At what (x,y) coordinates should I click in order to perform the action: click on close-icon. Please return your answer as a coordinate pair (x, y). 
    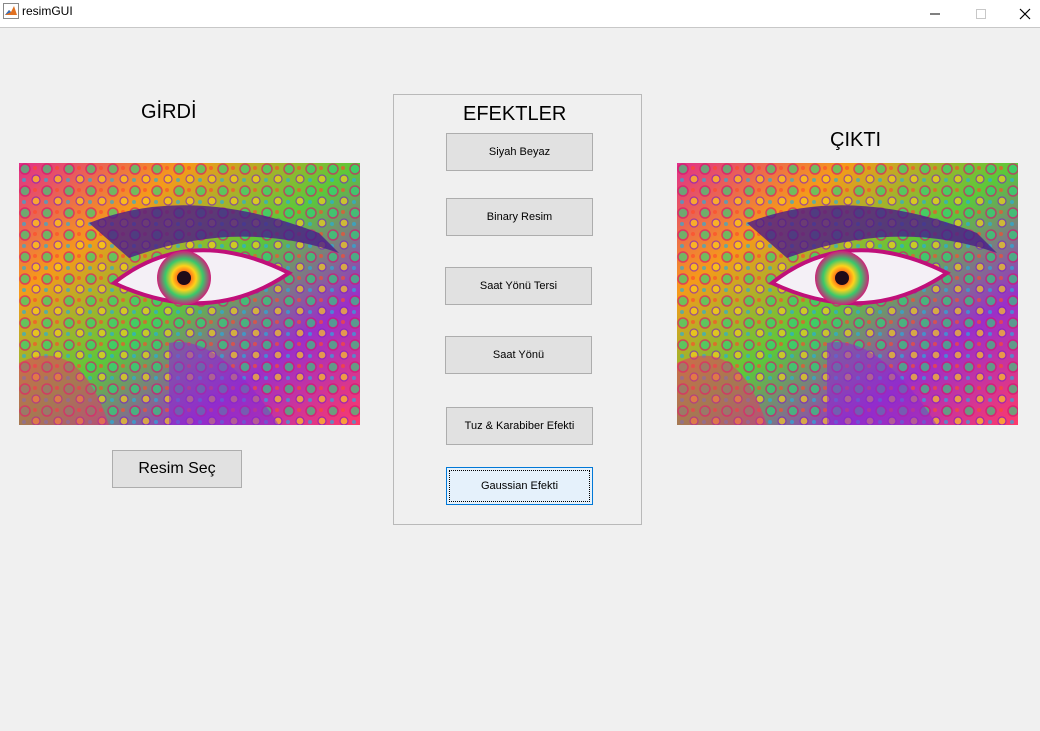
    Looking at the image, I should click on (1025, 13).